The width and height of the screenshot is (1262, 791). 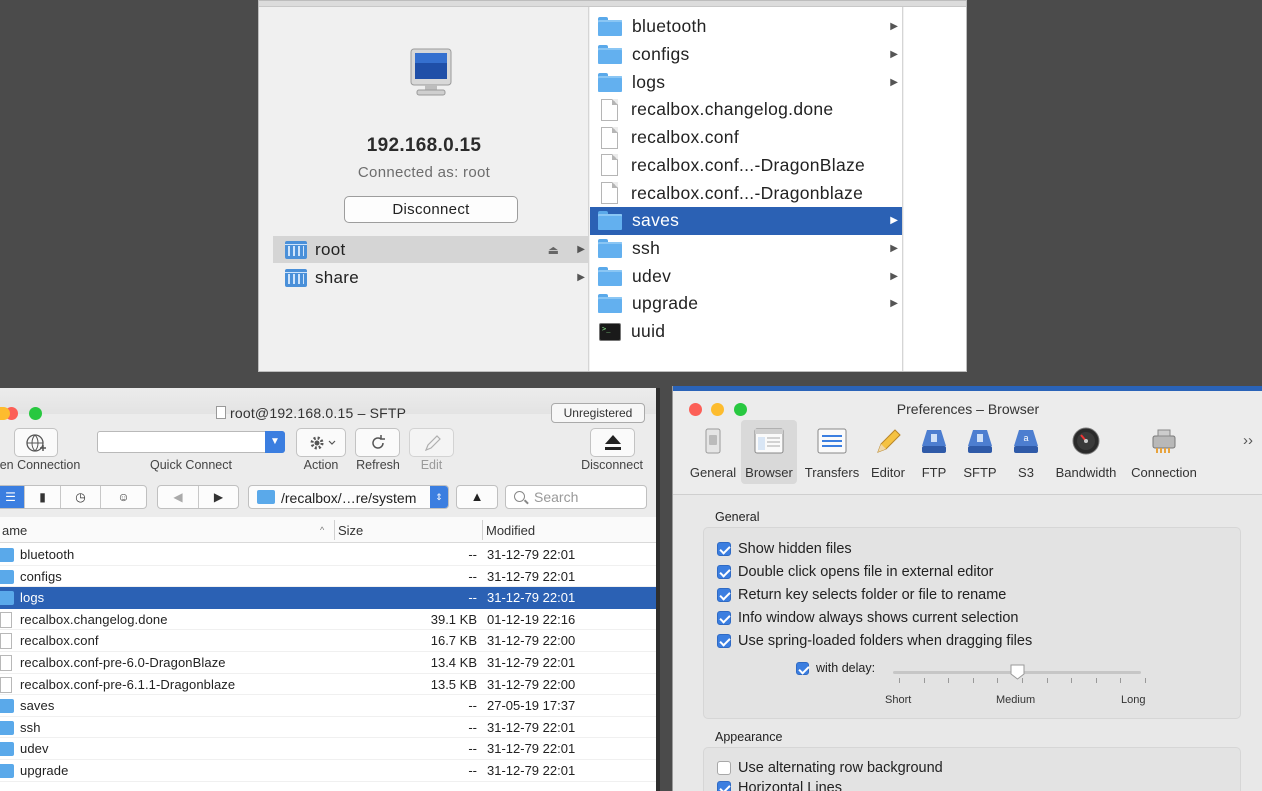 I want to click on finder-item: saves ▶, so click(x=746, y=220).